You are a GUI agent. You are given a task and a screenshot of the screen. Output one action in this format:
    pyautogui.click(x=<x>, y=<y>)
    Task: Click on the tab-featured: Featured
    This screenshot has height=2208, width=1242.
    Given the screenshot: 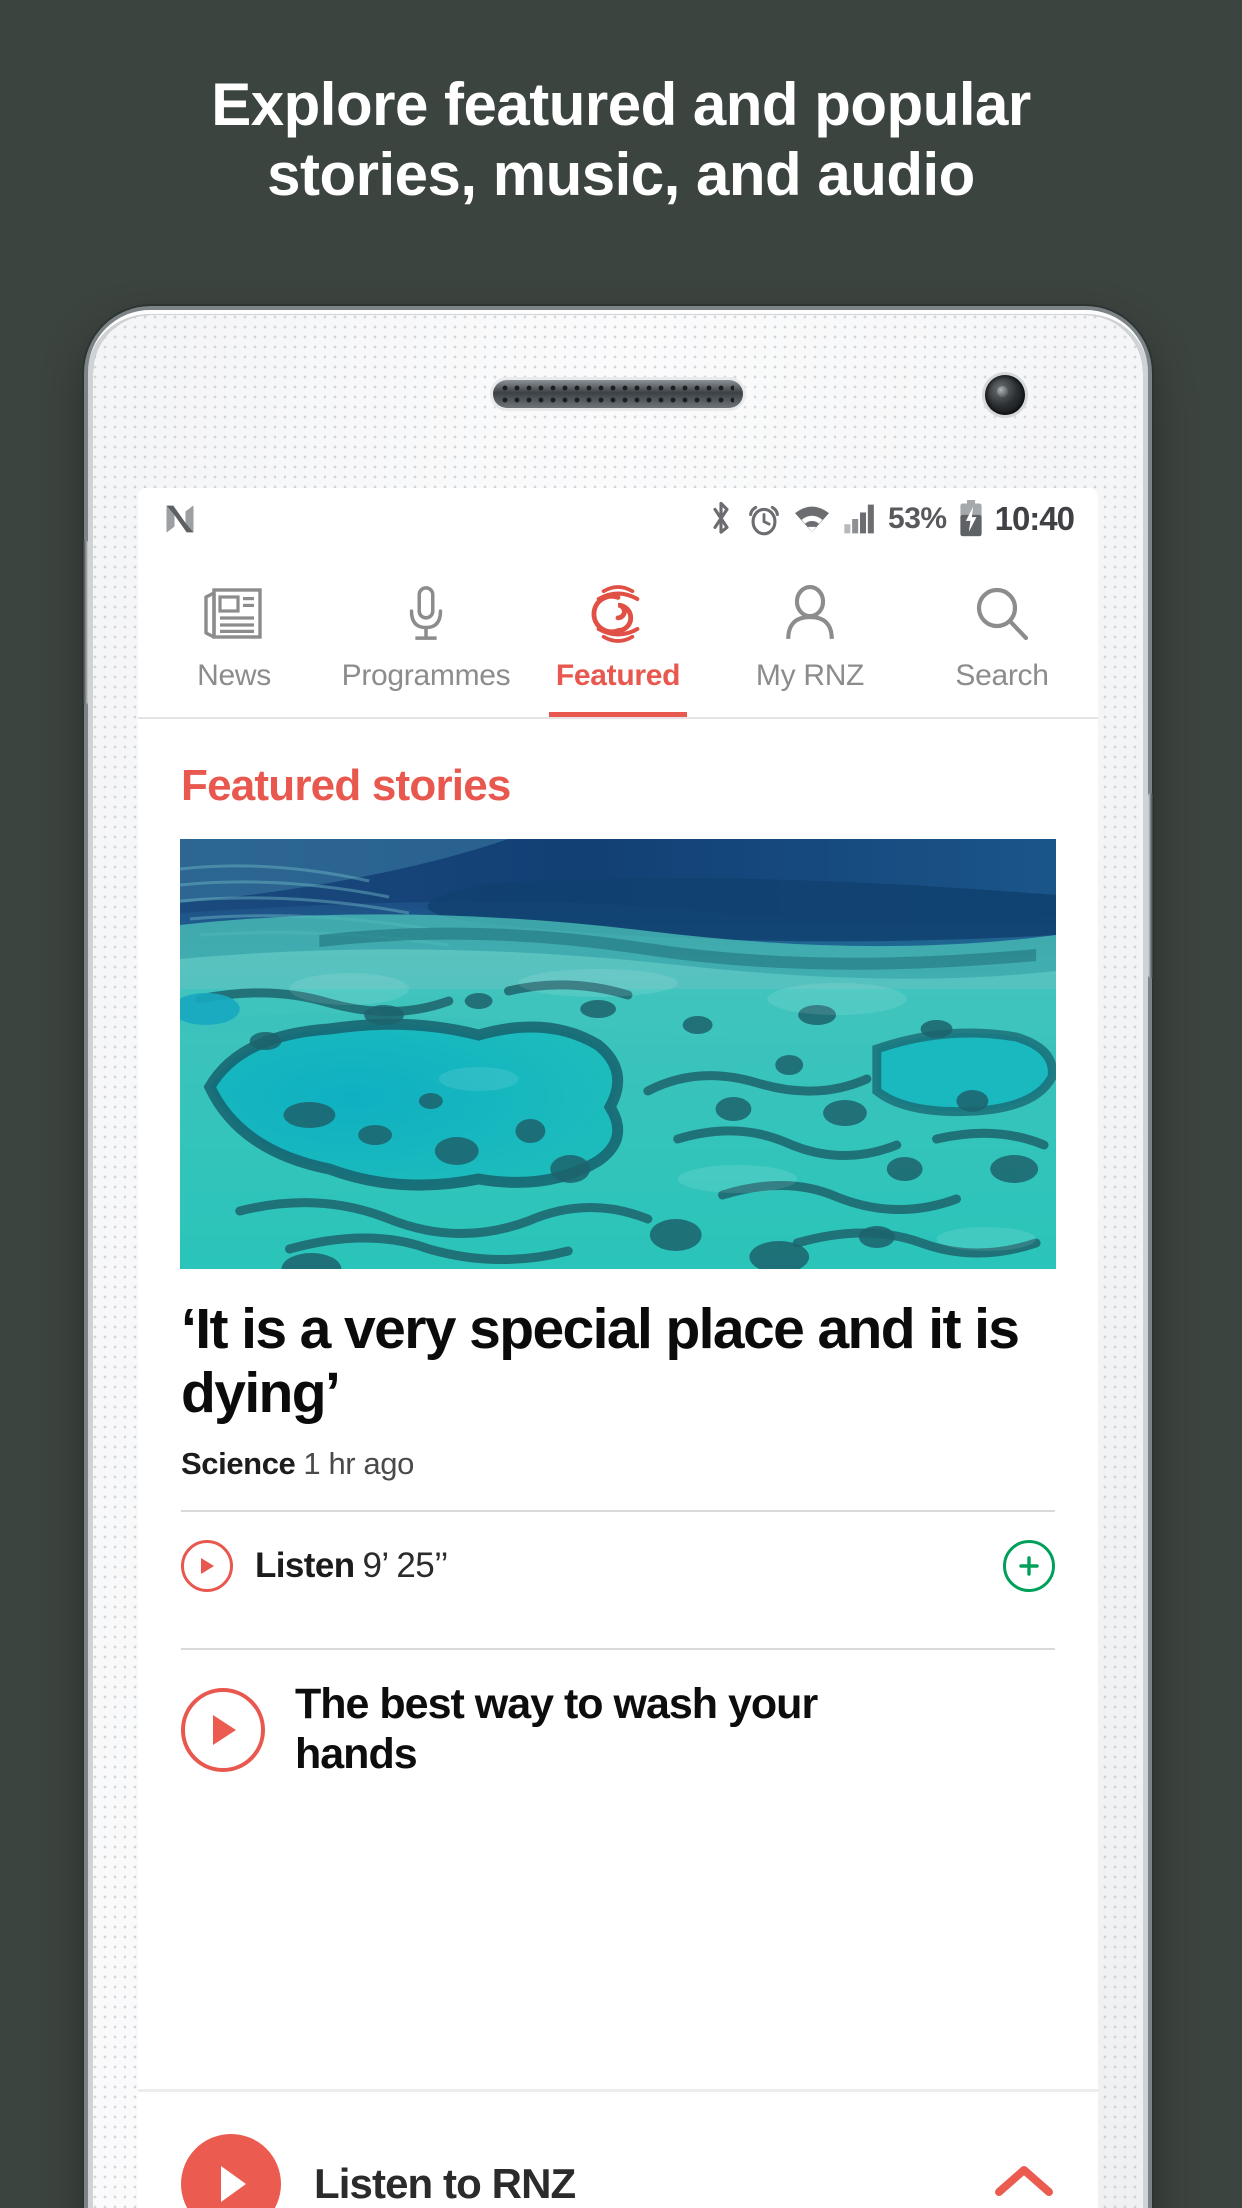 What is the action you would take?
    pyautogui.click(x=618, y=633)
    